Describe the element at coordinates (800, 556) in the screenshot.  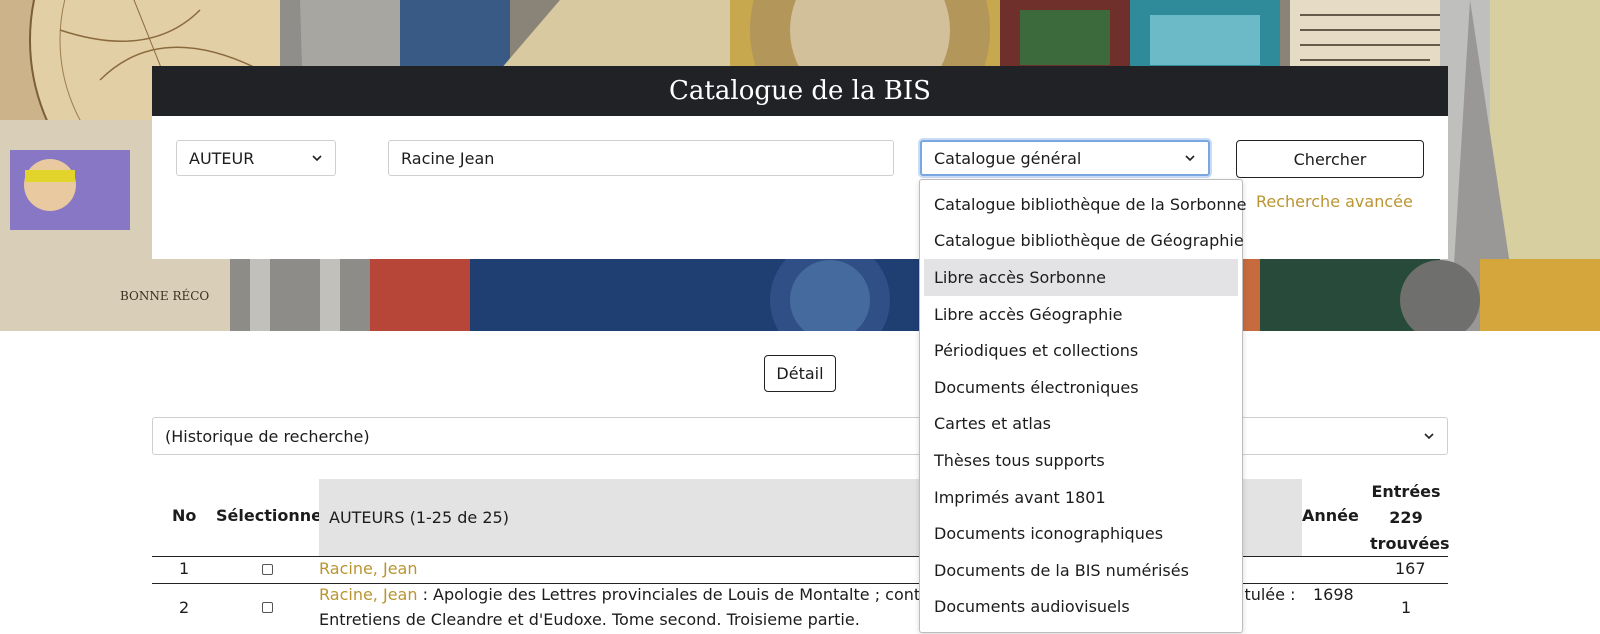
I see `header-divider` at that location.